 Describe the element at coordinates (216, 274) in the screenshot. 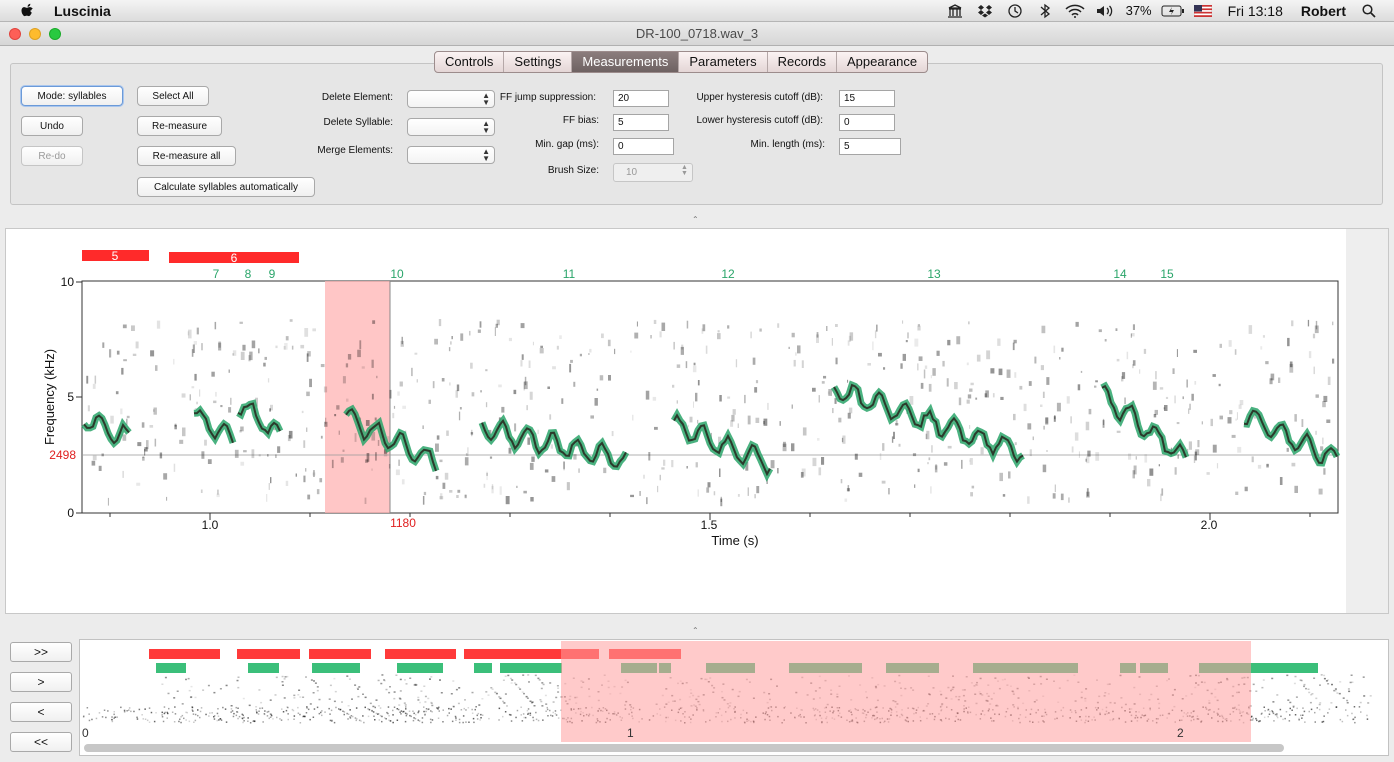

I see `element-label: 7` at that location.